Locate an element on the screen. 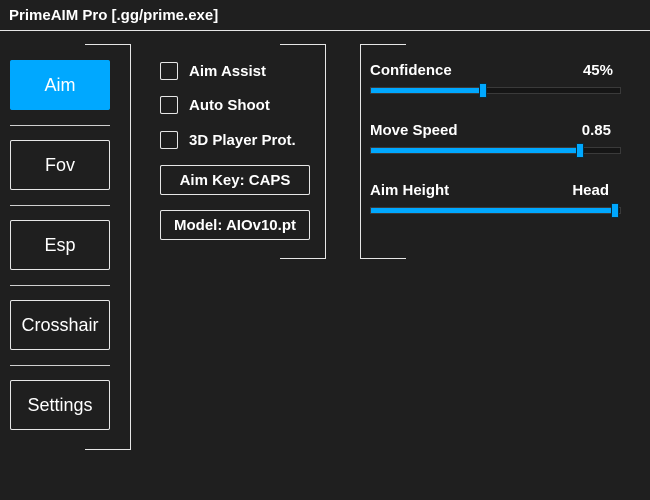  confidence-slider is located at coordinates (495, 90).